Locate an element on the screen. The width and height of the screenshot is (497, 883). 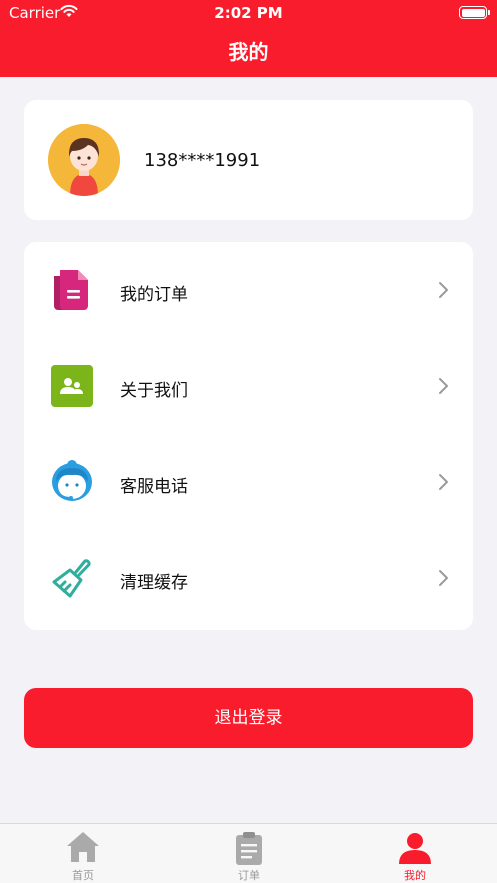
menu-item-label: 我的订单 is located at coordinates (154, 295).